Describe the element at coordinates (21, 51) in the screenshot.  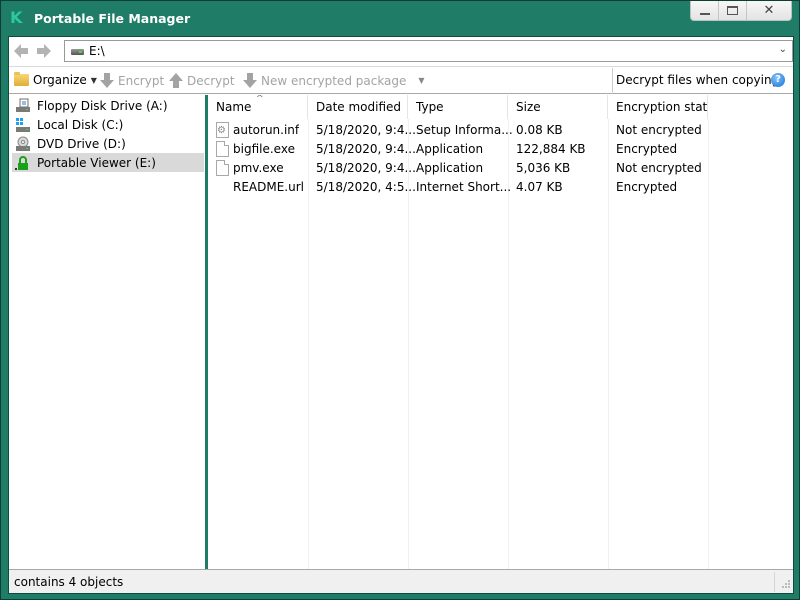
I see `back-arrow-icon` at that location.